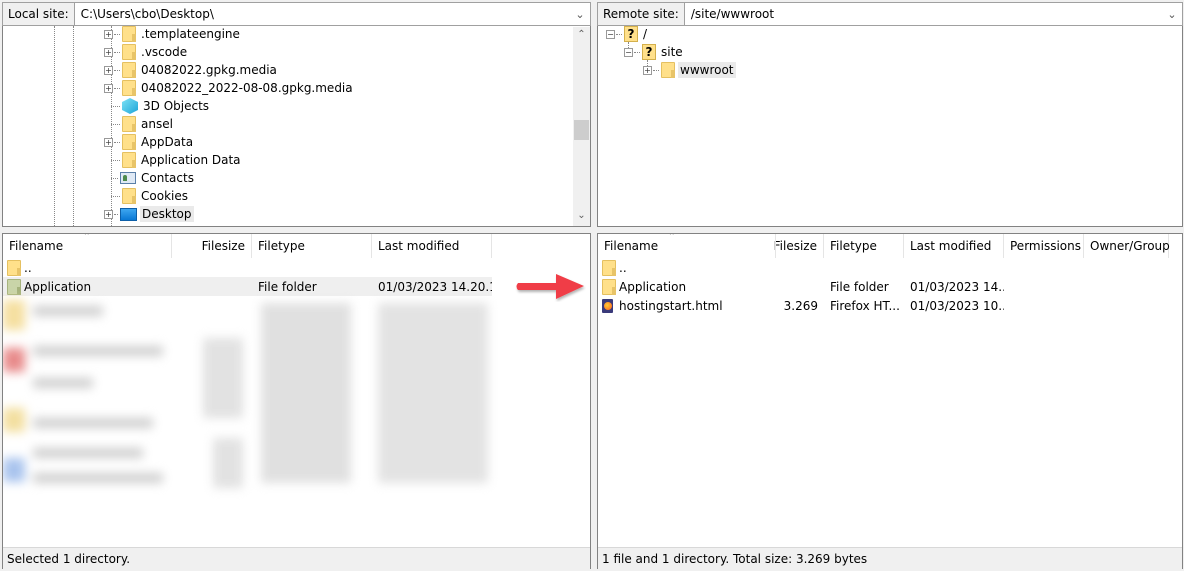  Describe the element at coordinates (164, 52) in the screenshot. I see `tree-item-label: .vscode` at that location.